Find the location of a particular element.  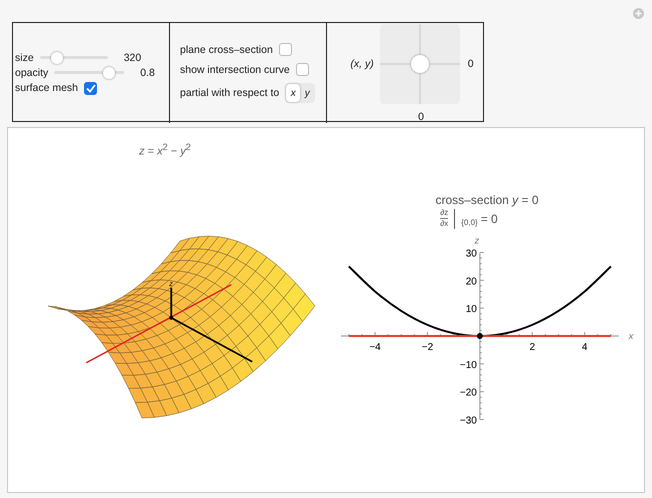

tick-label: −10 is located at coordinates (468, 365).